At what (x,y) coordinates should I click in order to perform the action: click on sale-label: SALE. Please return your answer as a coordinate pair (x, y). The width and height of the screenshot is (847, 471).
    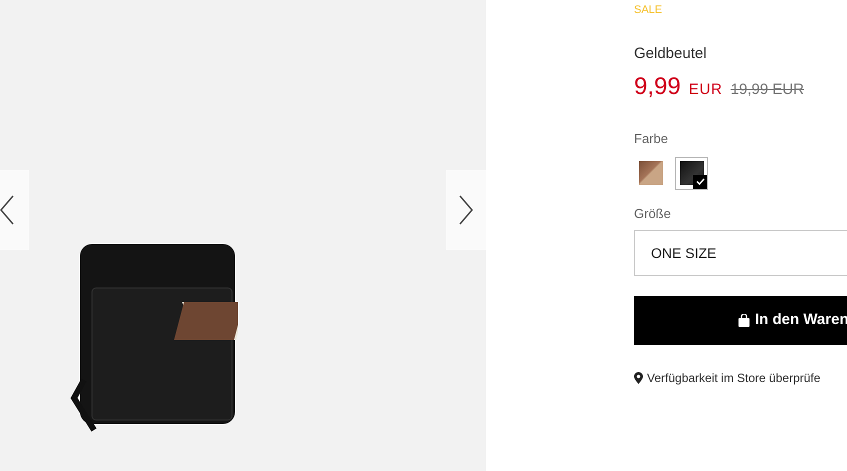
    Looking at the image, I should click on (649, 10).